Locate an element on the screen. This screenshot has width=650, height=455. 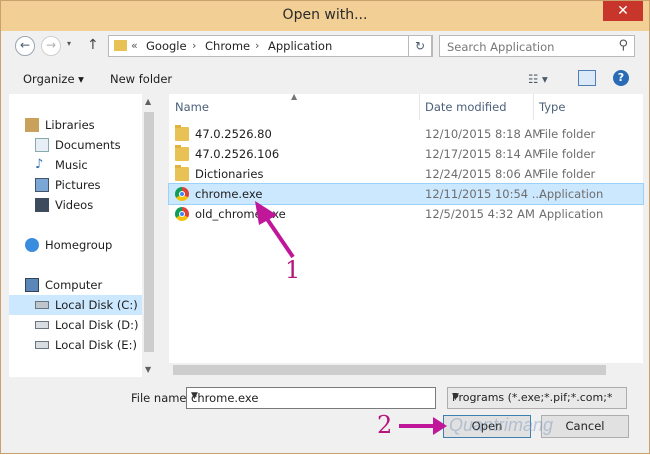
annotation-label-1: 1 is located at coordinates (293, 270).